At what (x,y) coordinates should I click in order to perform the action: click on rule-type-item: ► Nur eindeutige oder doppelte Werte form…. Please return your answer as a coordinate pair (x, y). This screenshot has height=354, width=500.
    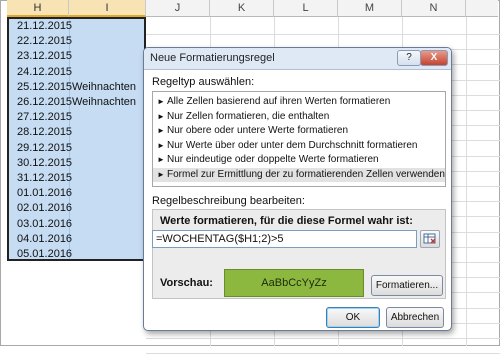
    Looking at the image, I should click on (299, 160).